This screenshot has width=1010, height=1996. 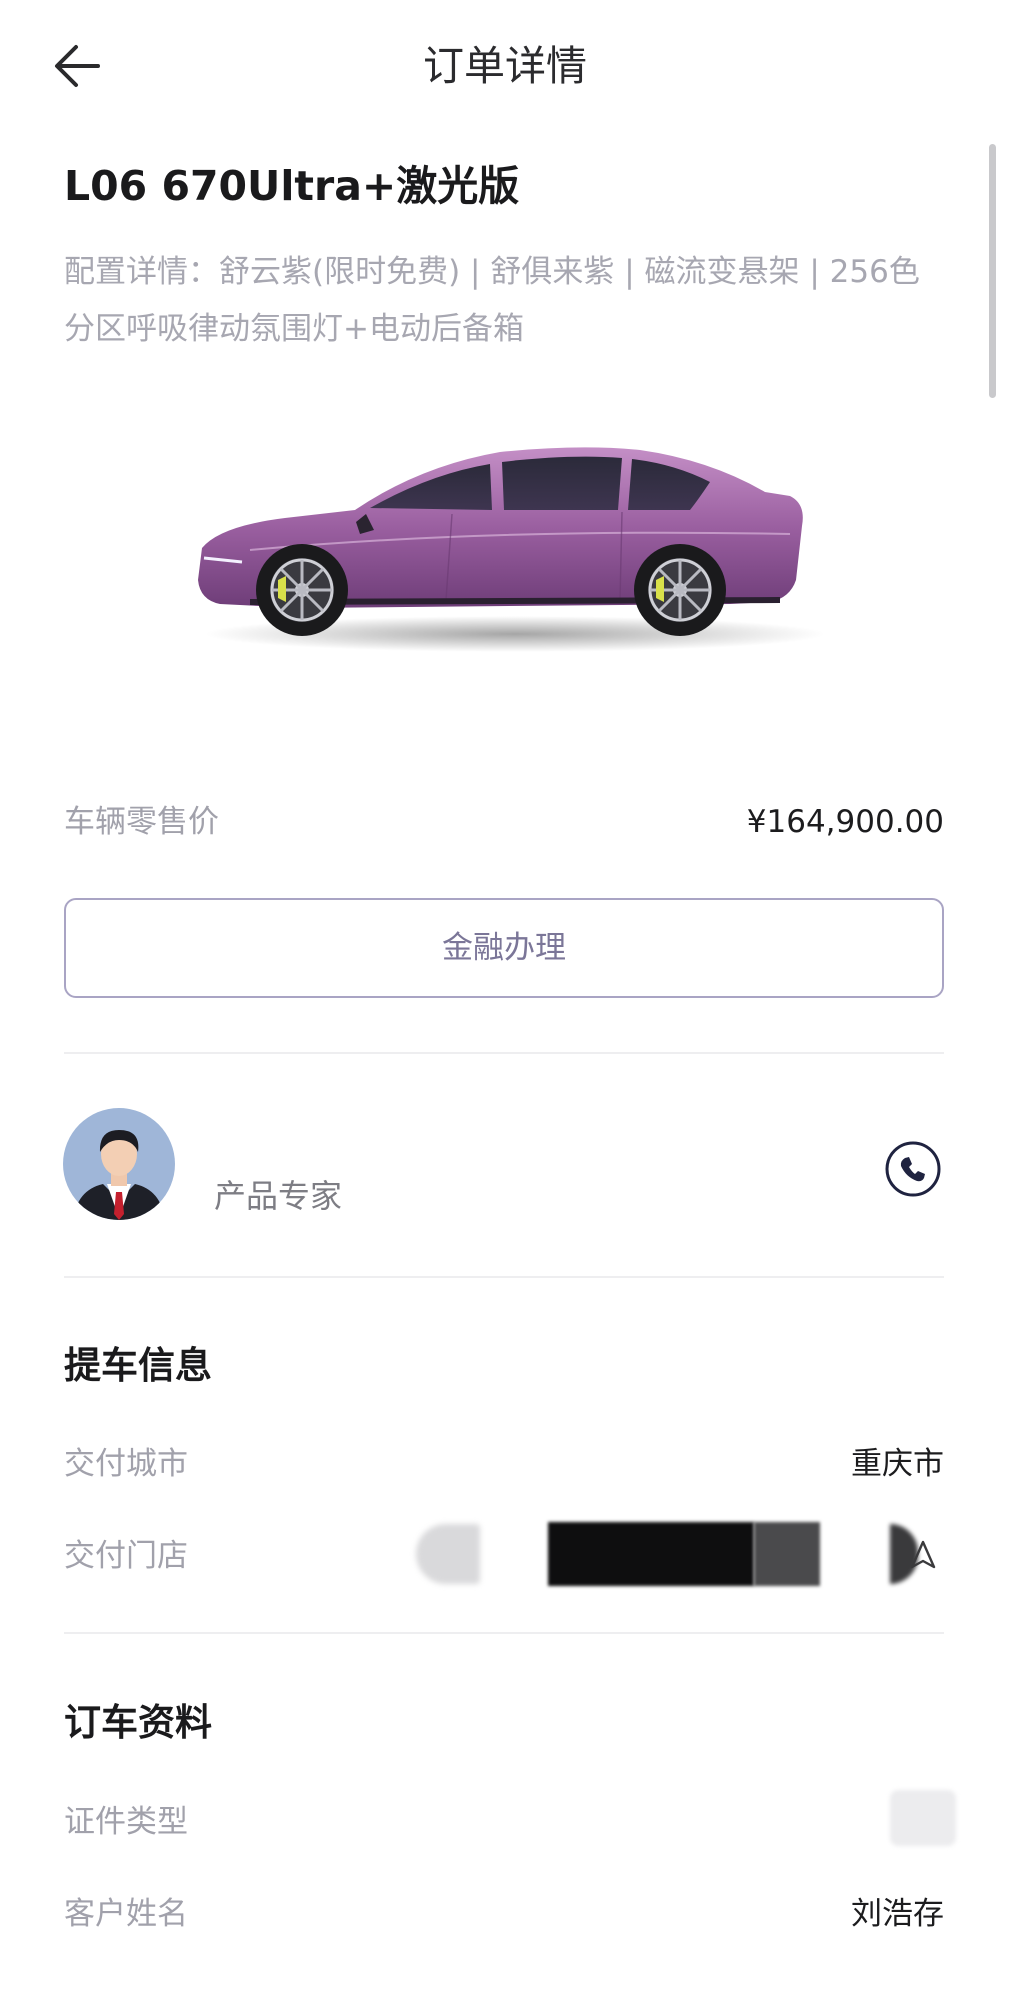 What do you see at coordinates (504, 1822) in the screenshot?
I see `id-type-row: 证件类型` at bounding box center [504, 1822].